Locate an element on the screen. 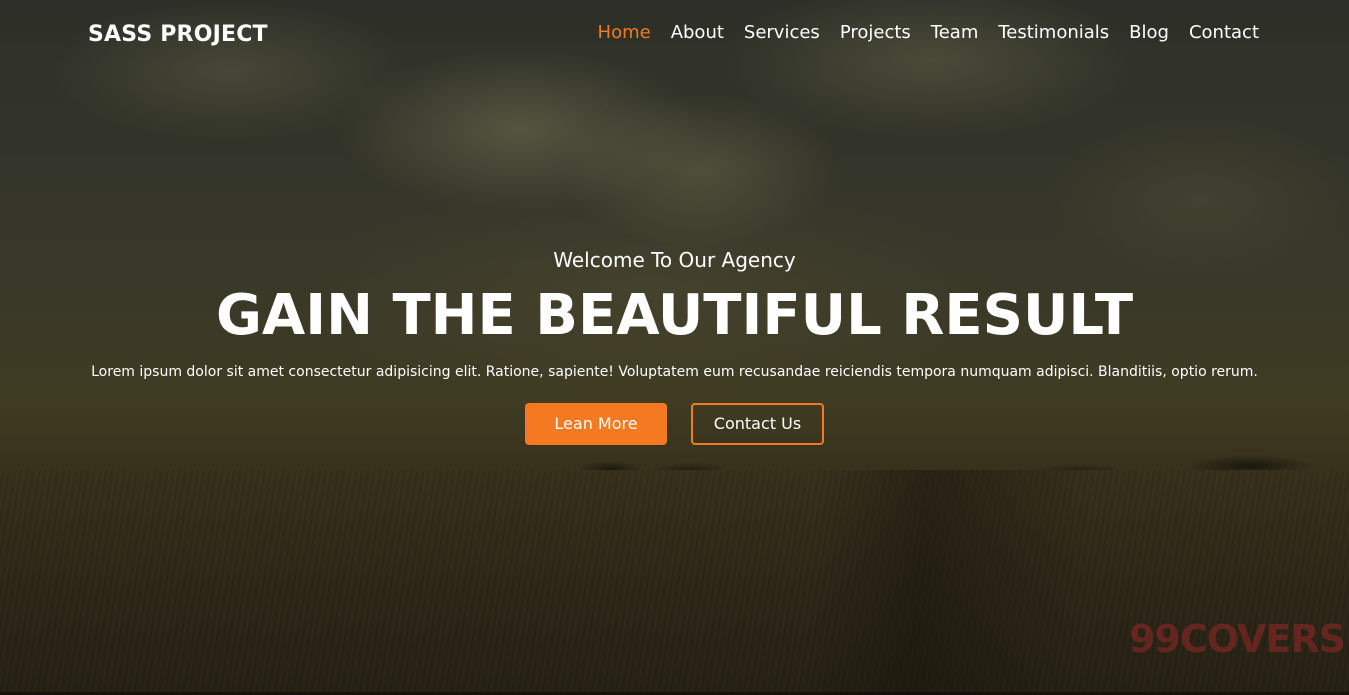 The height and width of the screenshot is (695, 1349). nav-link-projects: Projects is located at coordinates (875, 32).